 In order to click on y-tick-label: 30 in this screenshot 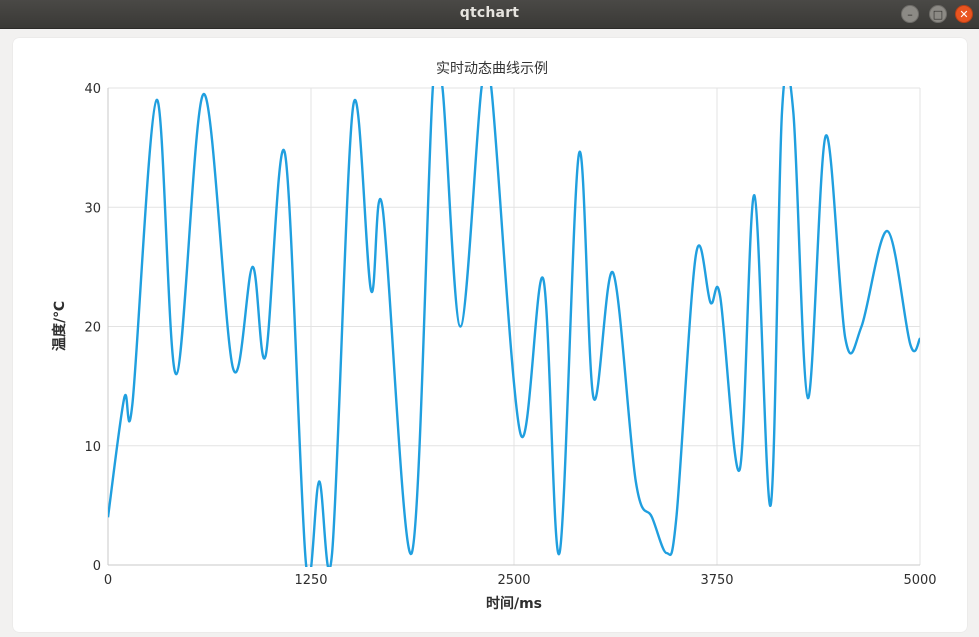, I will do `click(92, 208)`.